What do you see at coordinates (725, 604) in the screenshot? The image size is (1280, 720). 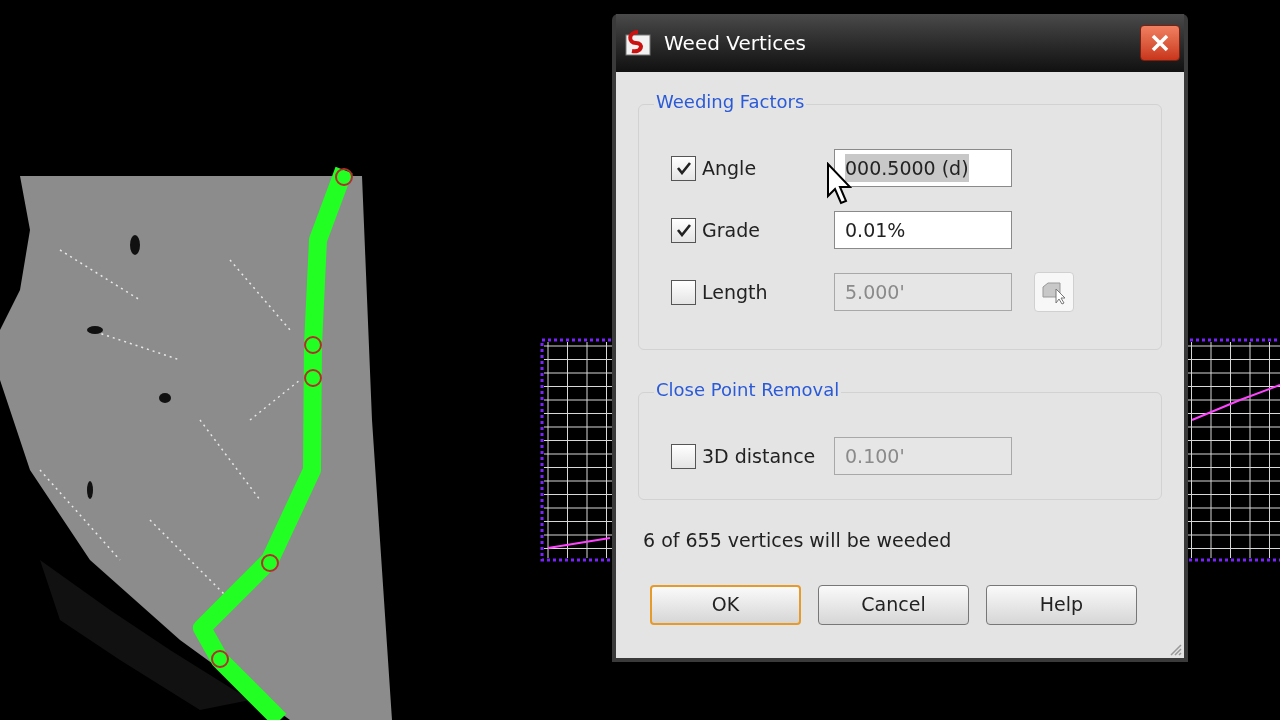 I see `dialog-button: OK` at bounding box center [725, 604].